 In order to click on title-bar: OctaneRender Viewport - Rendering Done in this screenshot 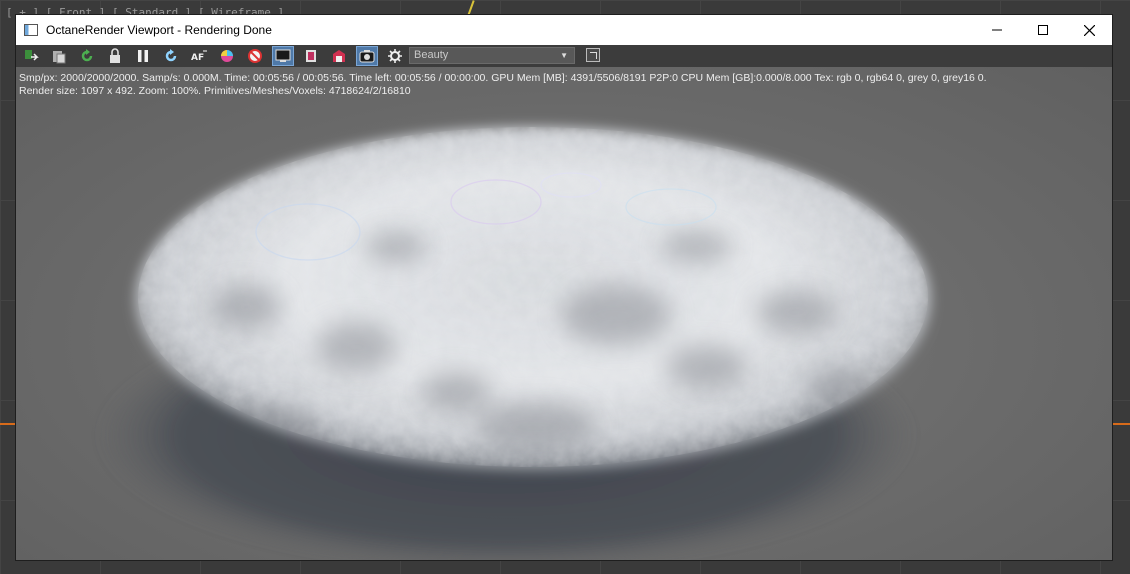, I will do `click(564, 30)`.